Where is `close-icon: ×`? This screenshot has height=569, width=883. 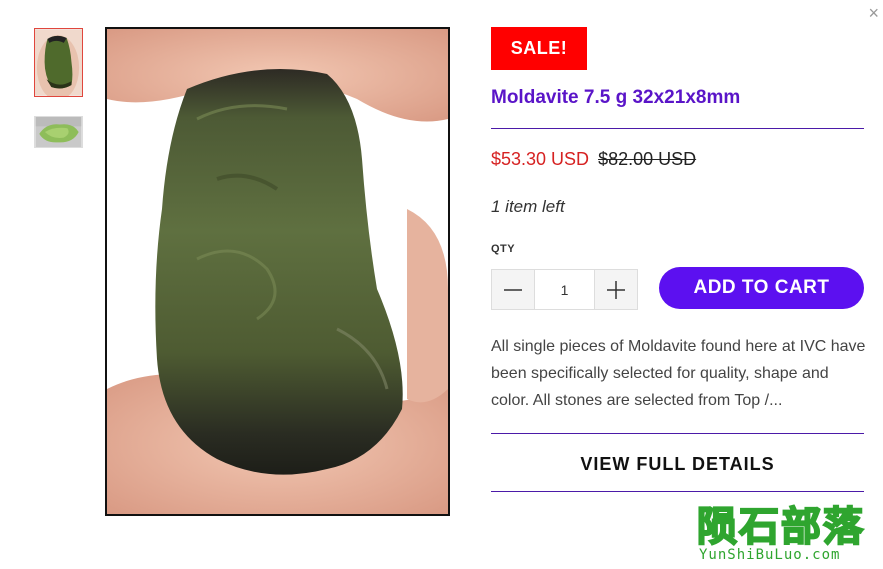 close-icon: × is located at coordinates (873, 13).